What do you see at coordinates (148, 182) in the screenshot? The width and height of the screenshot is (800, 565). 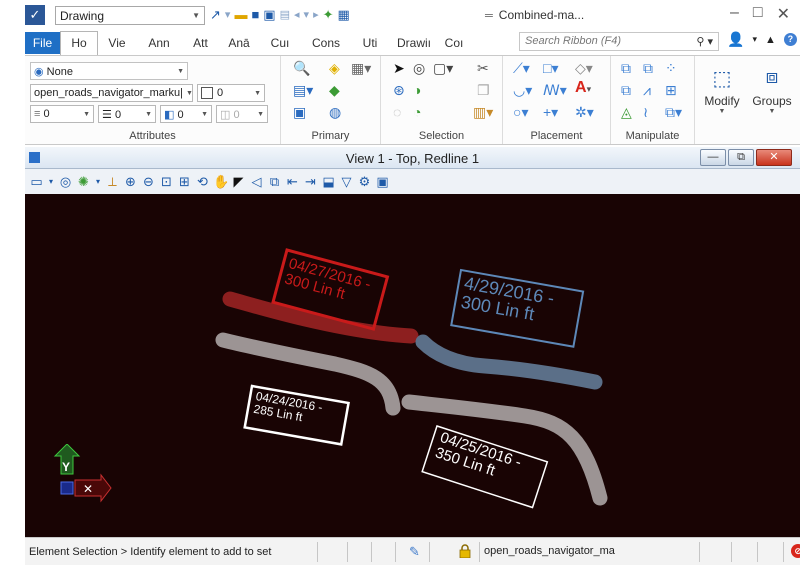 I see `zoom-out-icon: ⊖` at bounding box center [148, 182].